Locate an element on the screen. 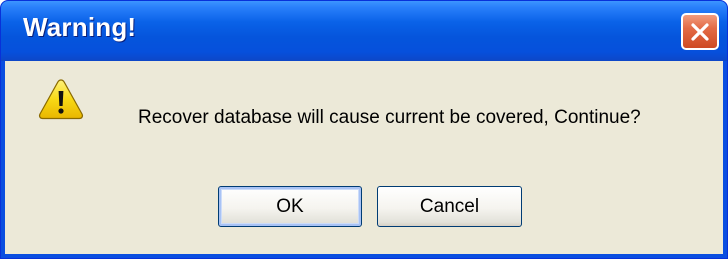  dialog-title: Warning! is located at coordinates (80, 27).